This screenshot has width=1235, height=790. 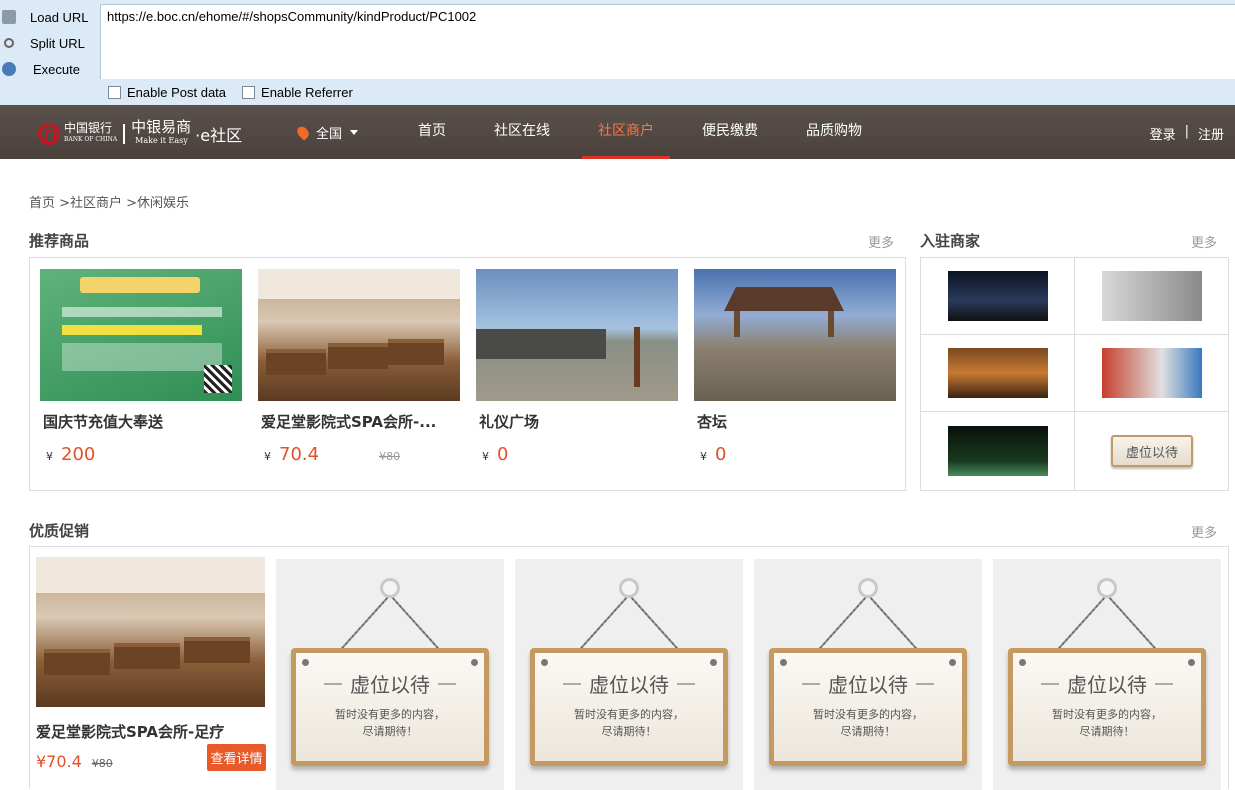 What do you see at coordinates (1163, 133) in the screenshot?
I see `login-link: 登录` at bounding box center [1163, 133].